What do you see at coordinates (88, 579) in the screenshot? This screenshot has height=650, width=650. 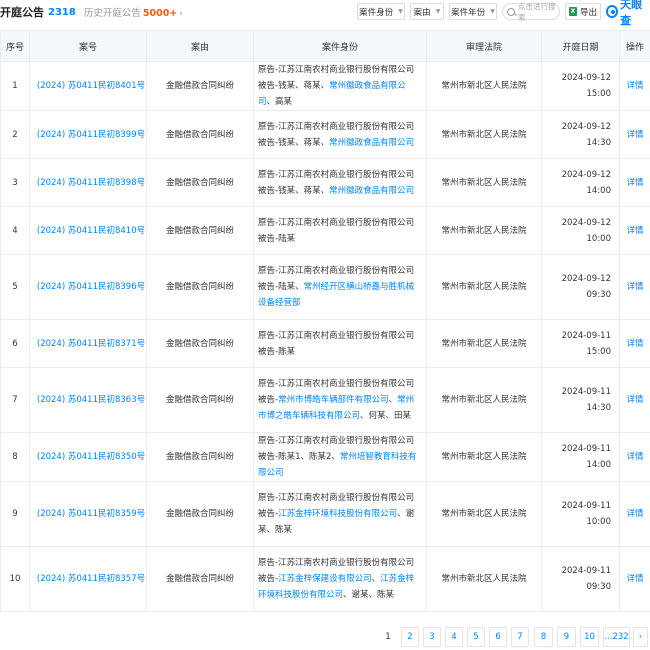 I see `case-number-link: (2024) 苏0411民初8357号` at bounding box center [88, 579].